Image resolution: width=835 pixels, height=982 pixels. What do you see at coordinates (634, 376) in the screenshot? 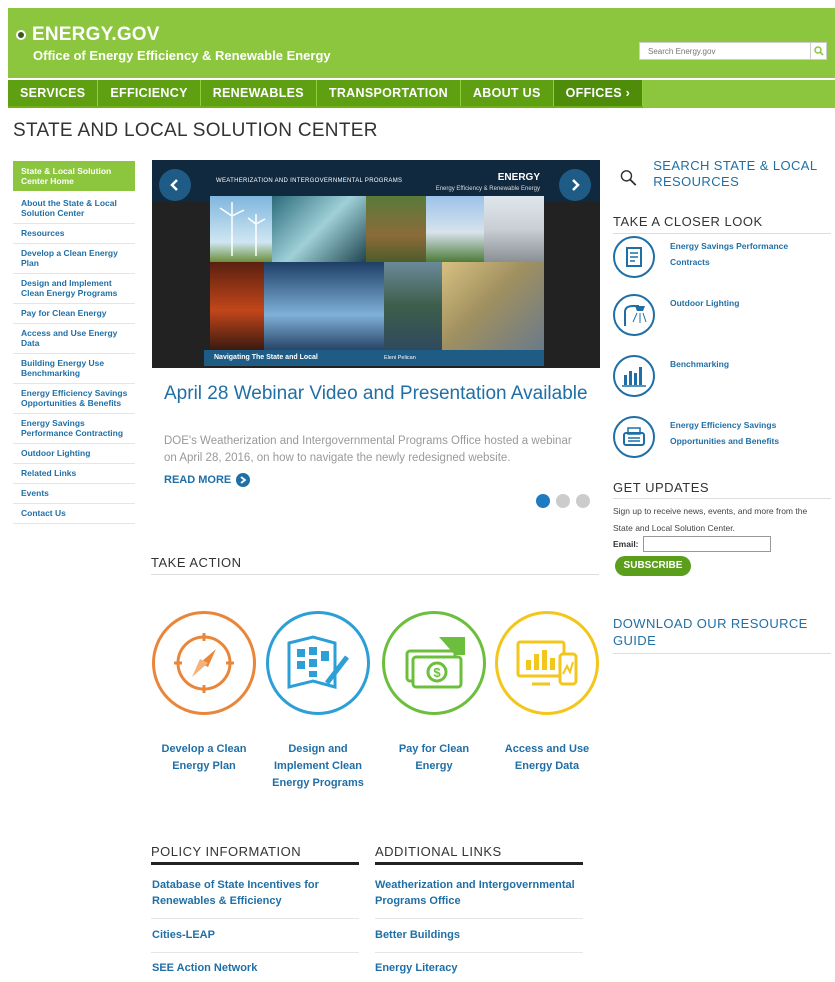
I see `benchmark-bar-icon` at bounding box center [634, 376].